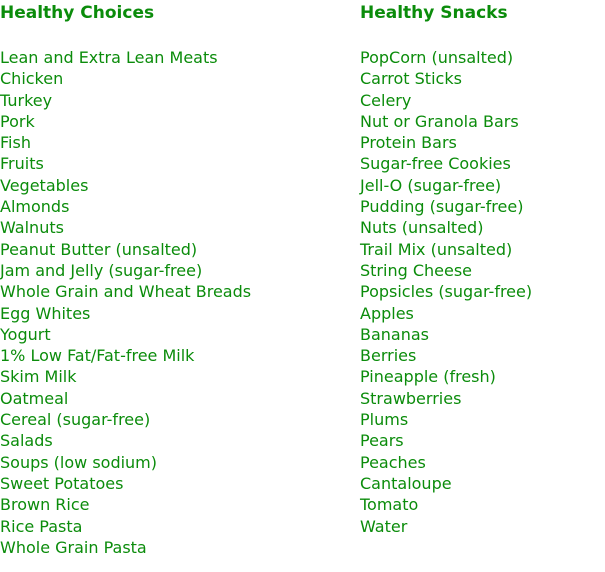 The image size is (605, 572). I want to click on list-item: Plums, so click(384, 420).